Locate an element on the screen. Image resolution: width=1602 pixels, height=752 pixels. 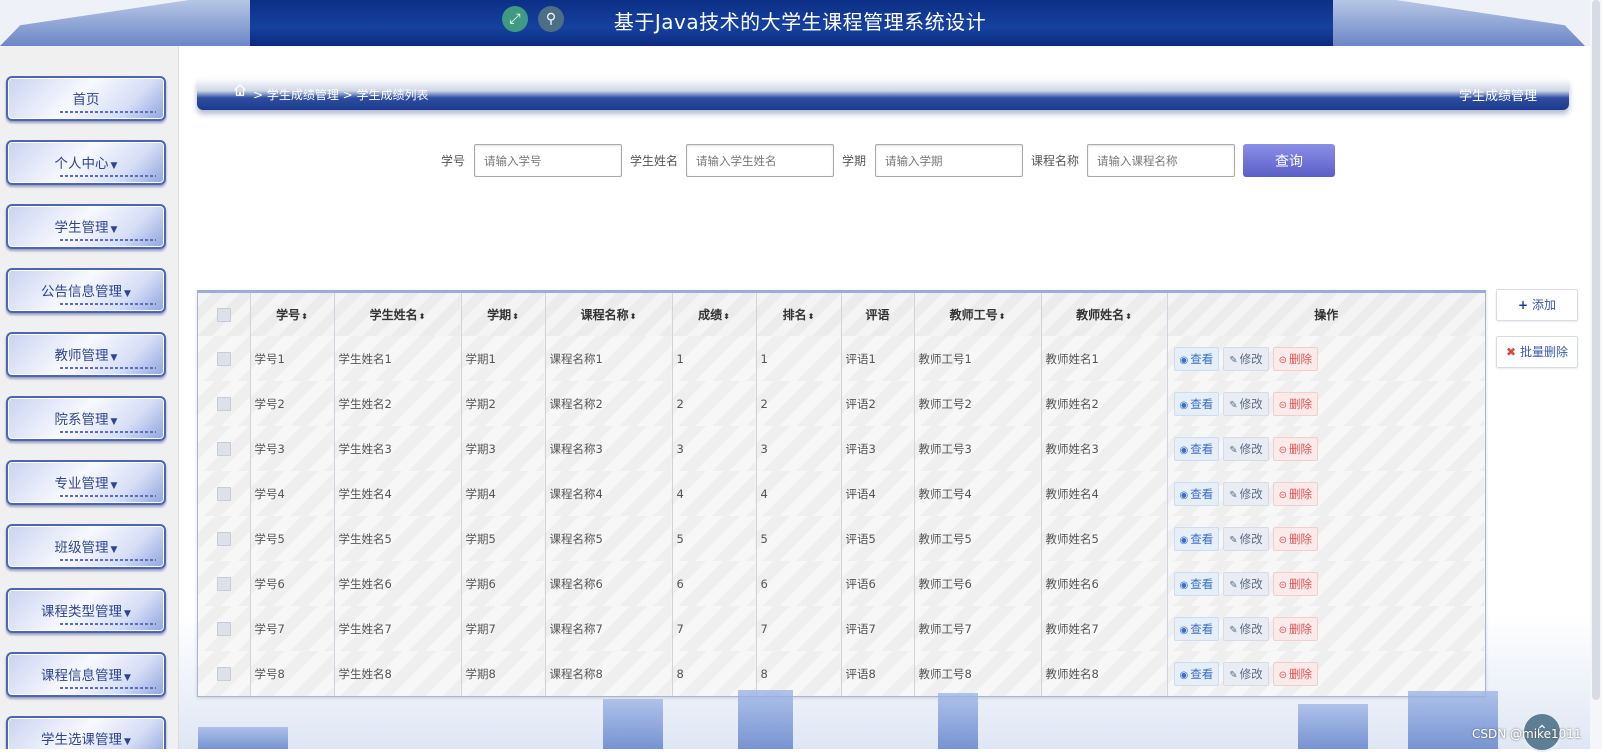
column-header-label: 学生姓名 is located at coordinates (393, 315).